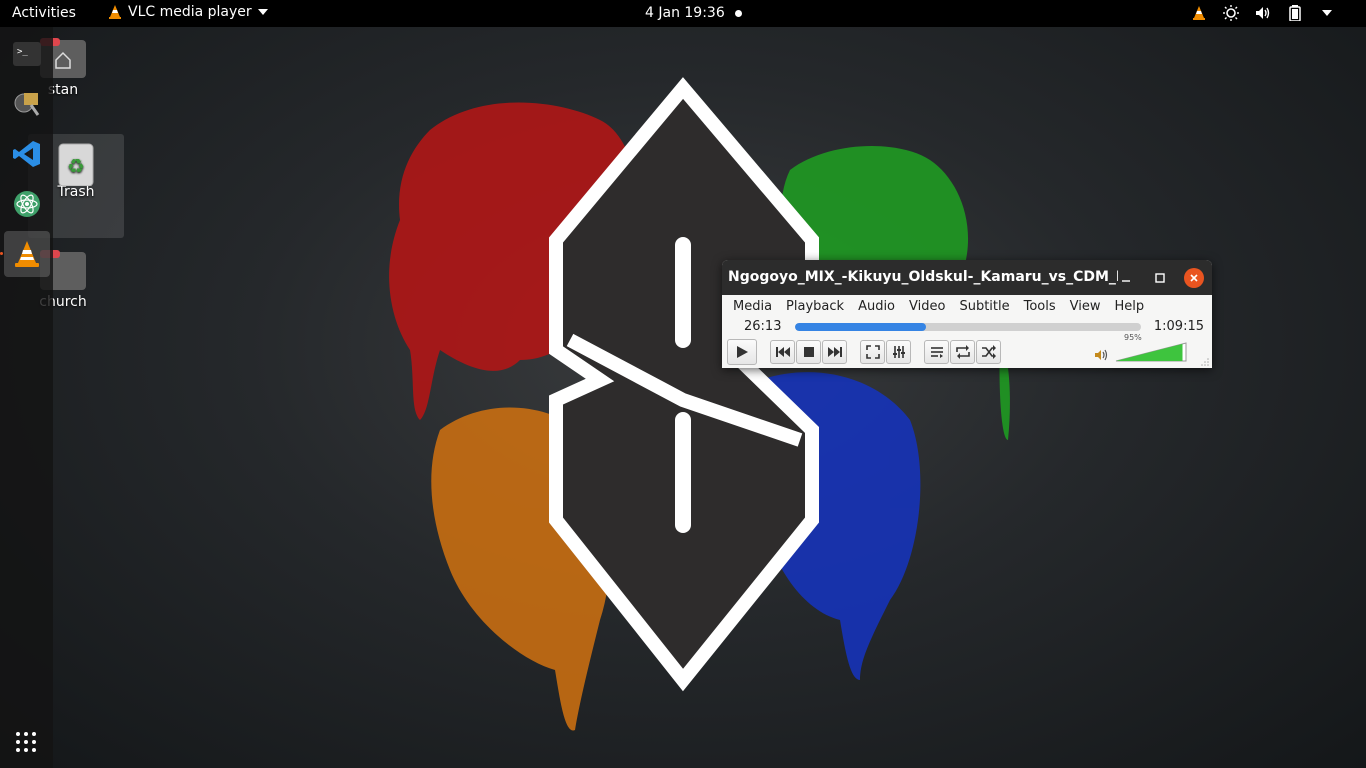 The width and height of the screenshot is (1366, 768). Describe the element at coordinates (1126, 281) in the screenshot. I see `minimize-icon` at that location.